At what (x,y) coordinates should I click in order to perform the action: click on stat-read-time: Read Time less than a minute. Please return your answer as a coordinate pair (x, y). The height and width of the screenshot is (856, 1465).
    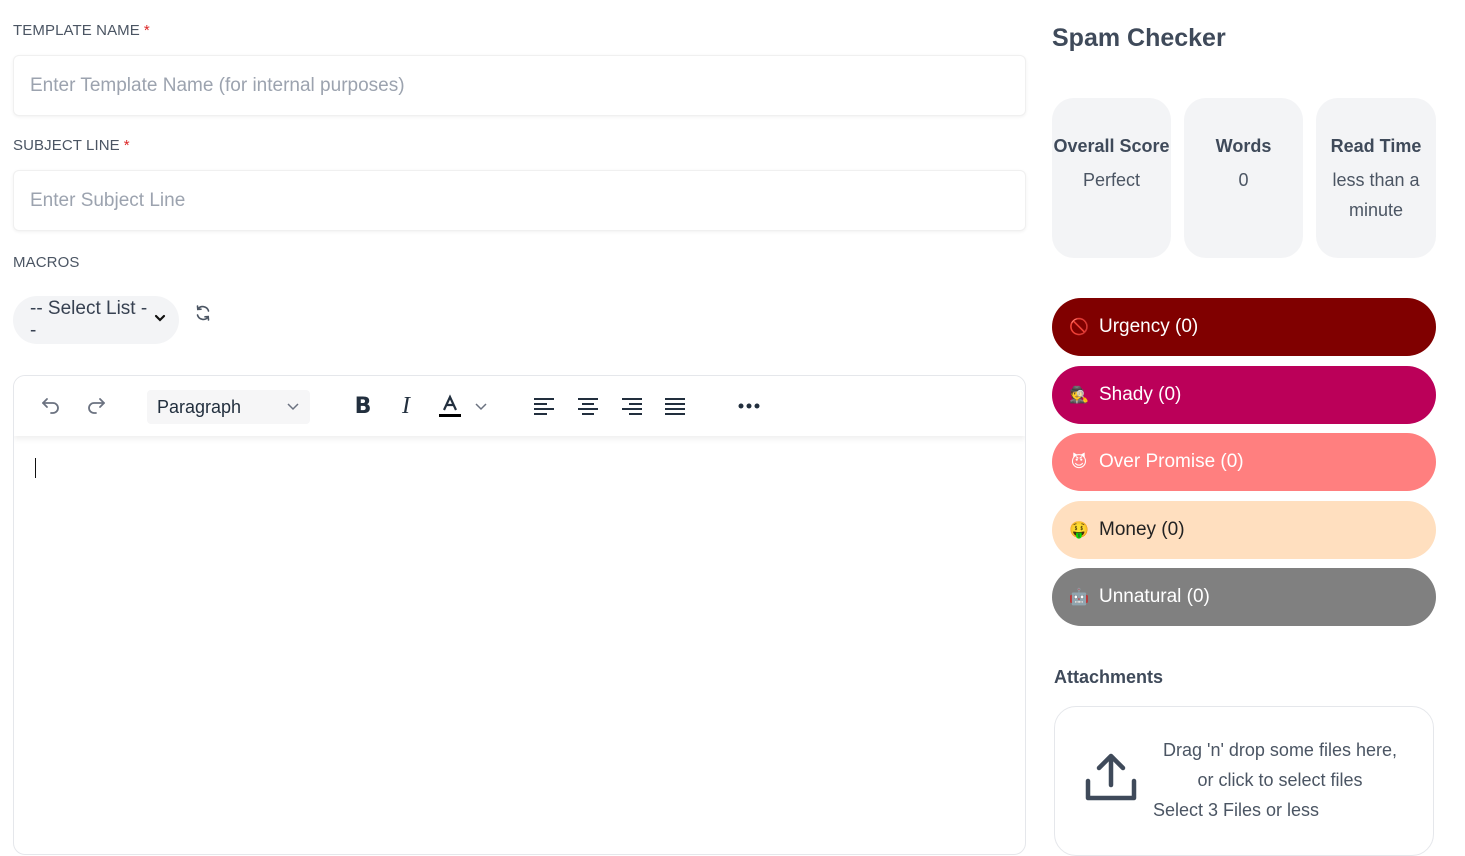
    Looking at the image, I should click on (1376, 178).